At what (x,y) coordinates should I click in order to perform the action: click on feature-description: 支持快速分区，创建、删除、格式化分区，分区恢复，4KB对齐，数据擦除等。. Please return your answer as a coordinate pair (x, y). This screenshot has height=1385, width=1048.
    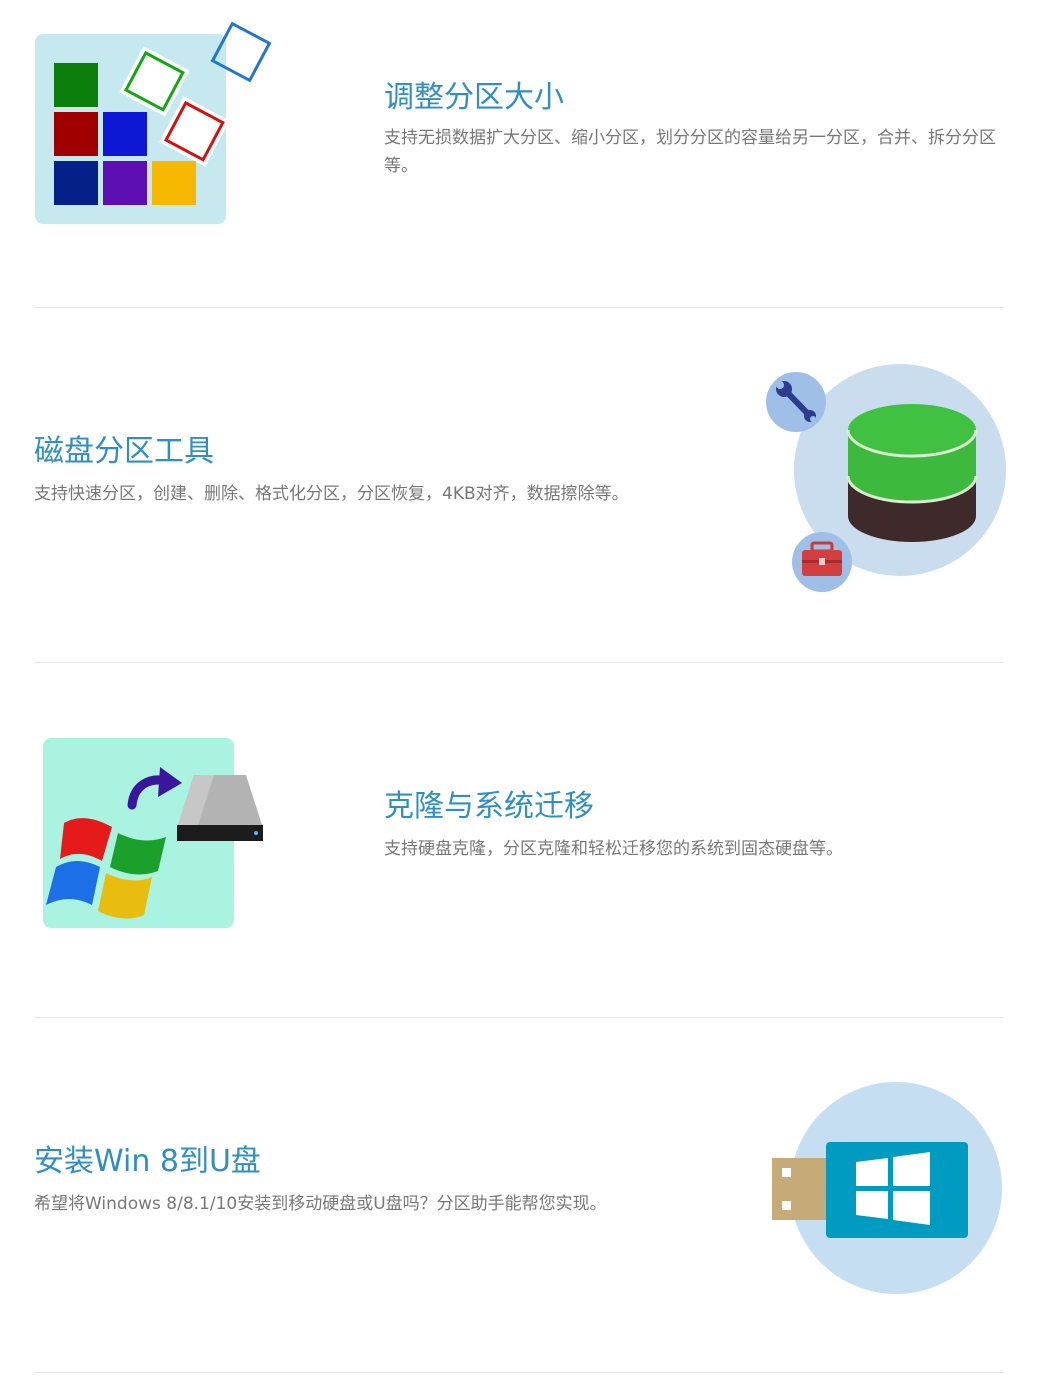
    Looking at the image, I should click on (331, 494).